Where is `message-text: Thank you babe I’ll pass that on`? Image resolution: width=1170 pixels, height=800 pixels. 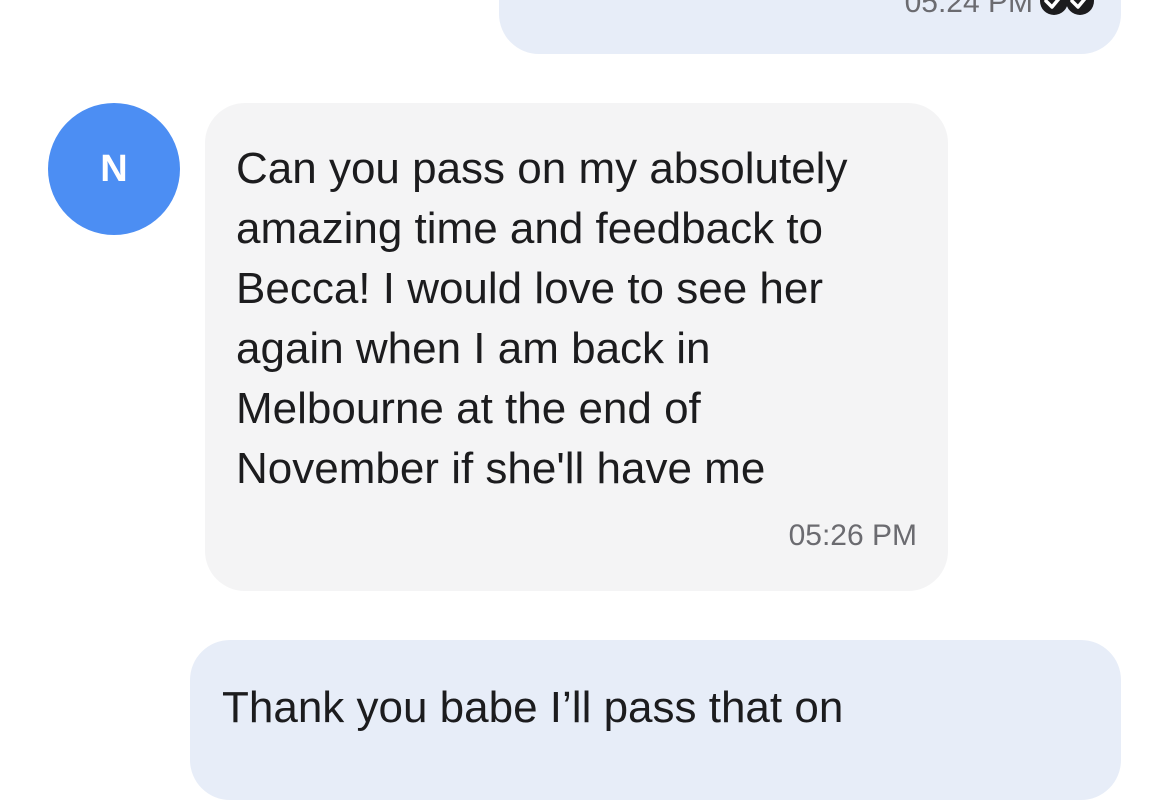
message-text: Thank you babe I’ll pass that on is located at coordinates (533, 707).